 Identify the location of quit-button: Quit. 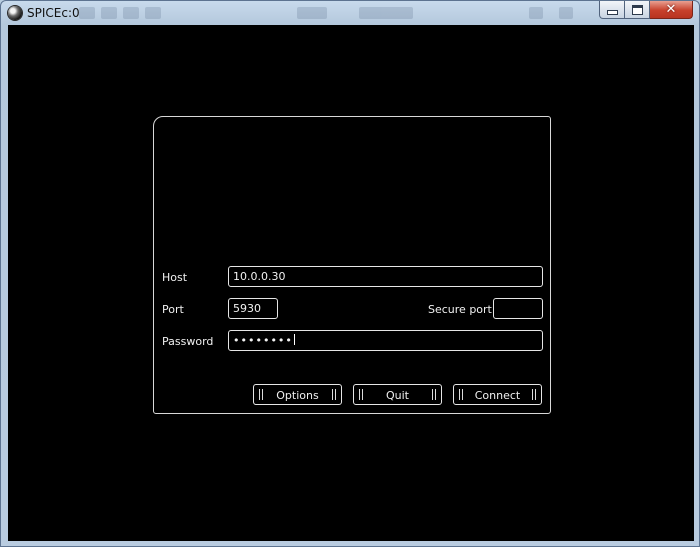
(397, 394).